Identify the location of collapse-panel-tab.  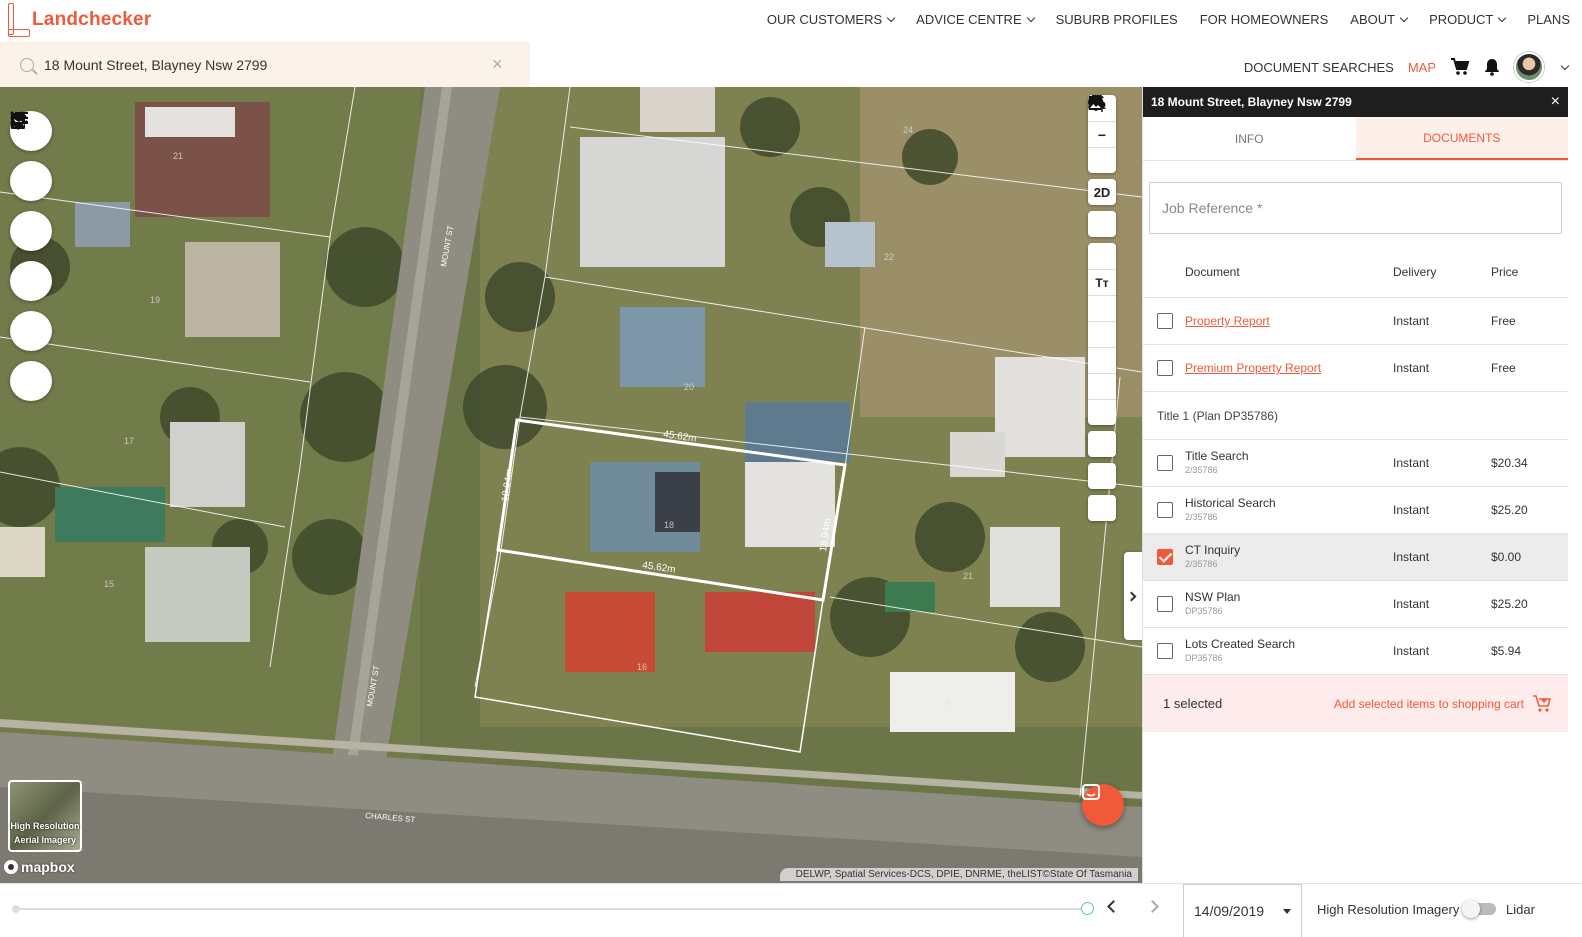
(1133, 596).